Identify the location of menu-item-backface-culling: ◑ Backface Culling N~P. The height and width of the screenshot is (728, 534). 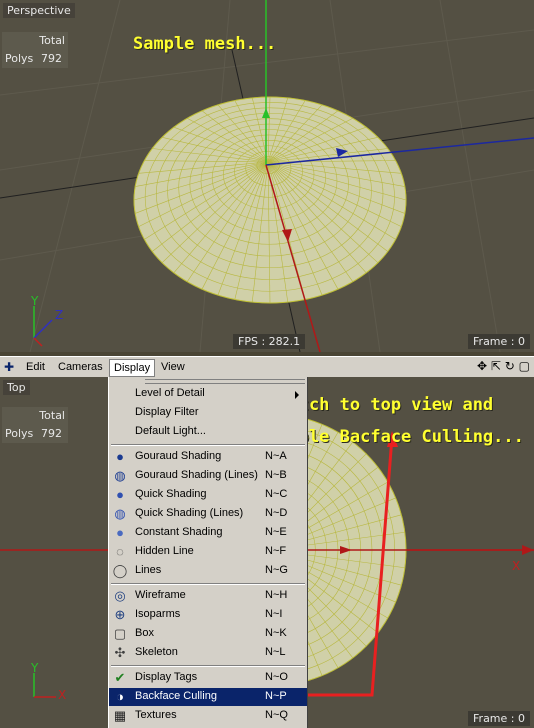
(208, 697).